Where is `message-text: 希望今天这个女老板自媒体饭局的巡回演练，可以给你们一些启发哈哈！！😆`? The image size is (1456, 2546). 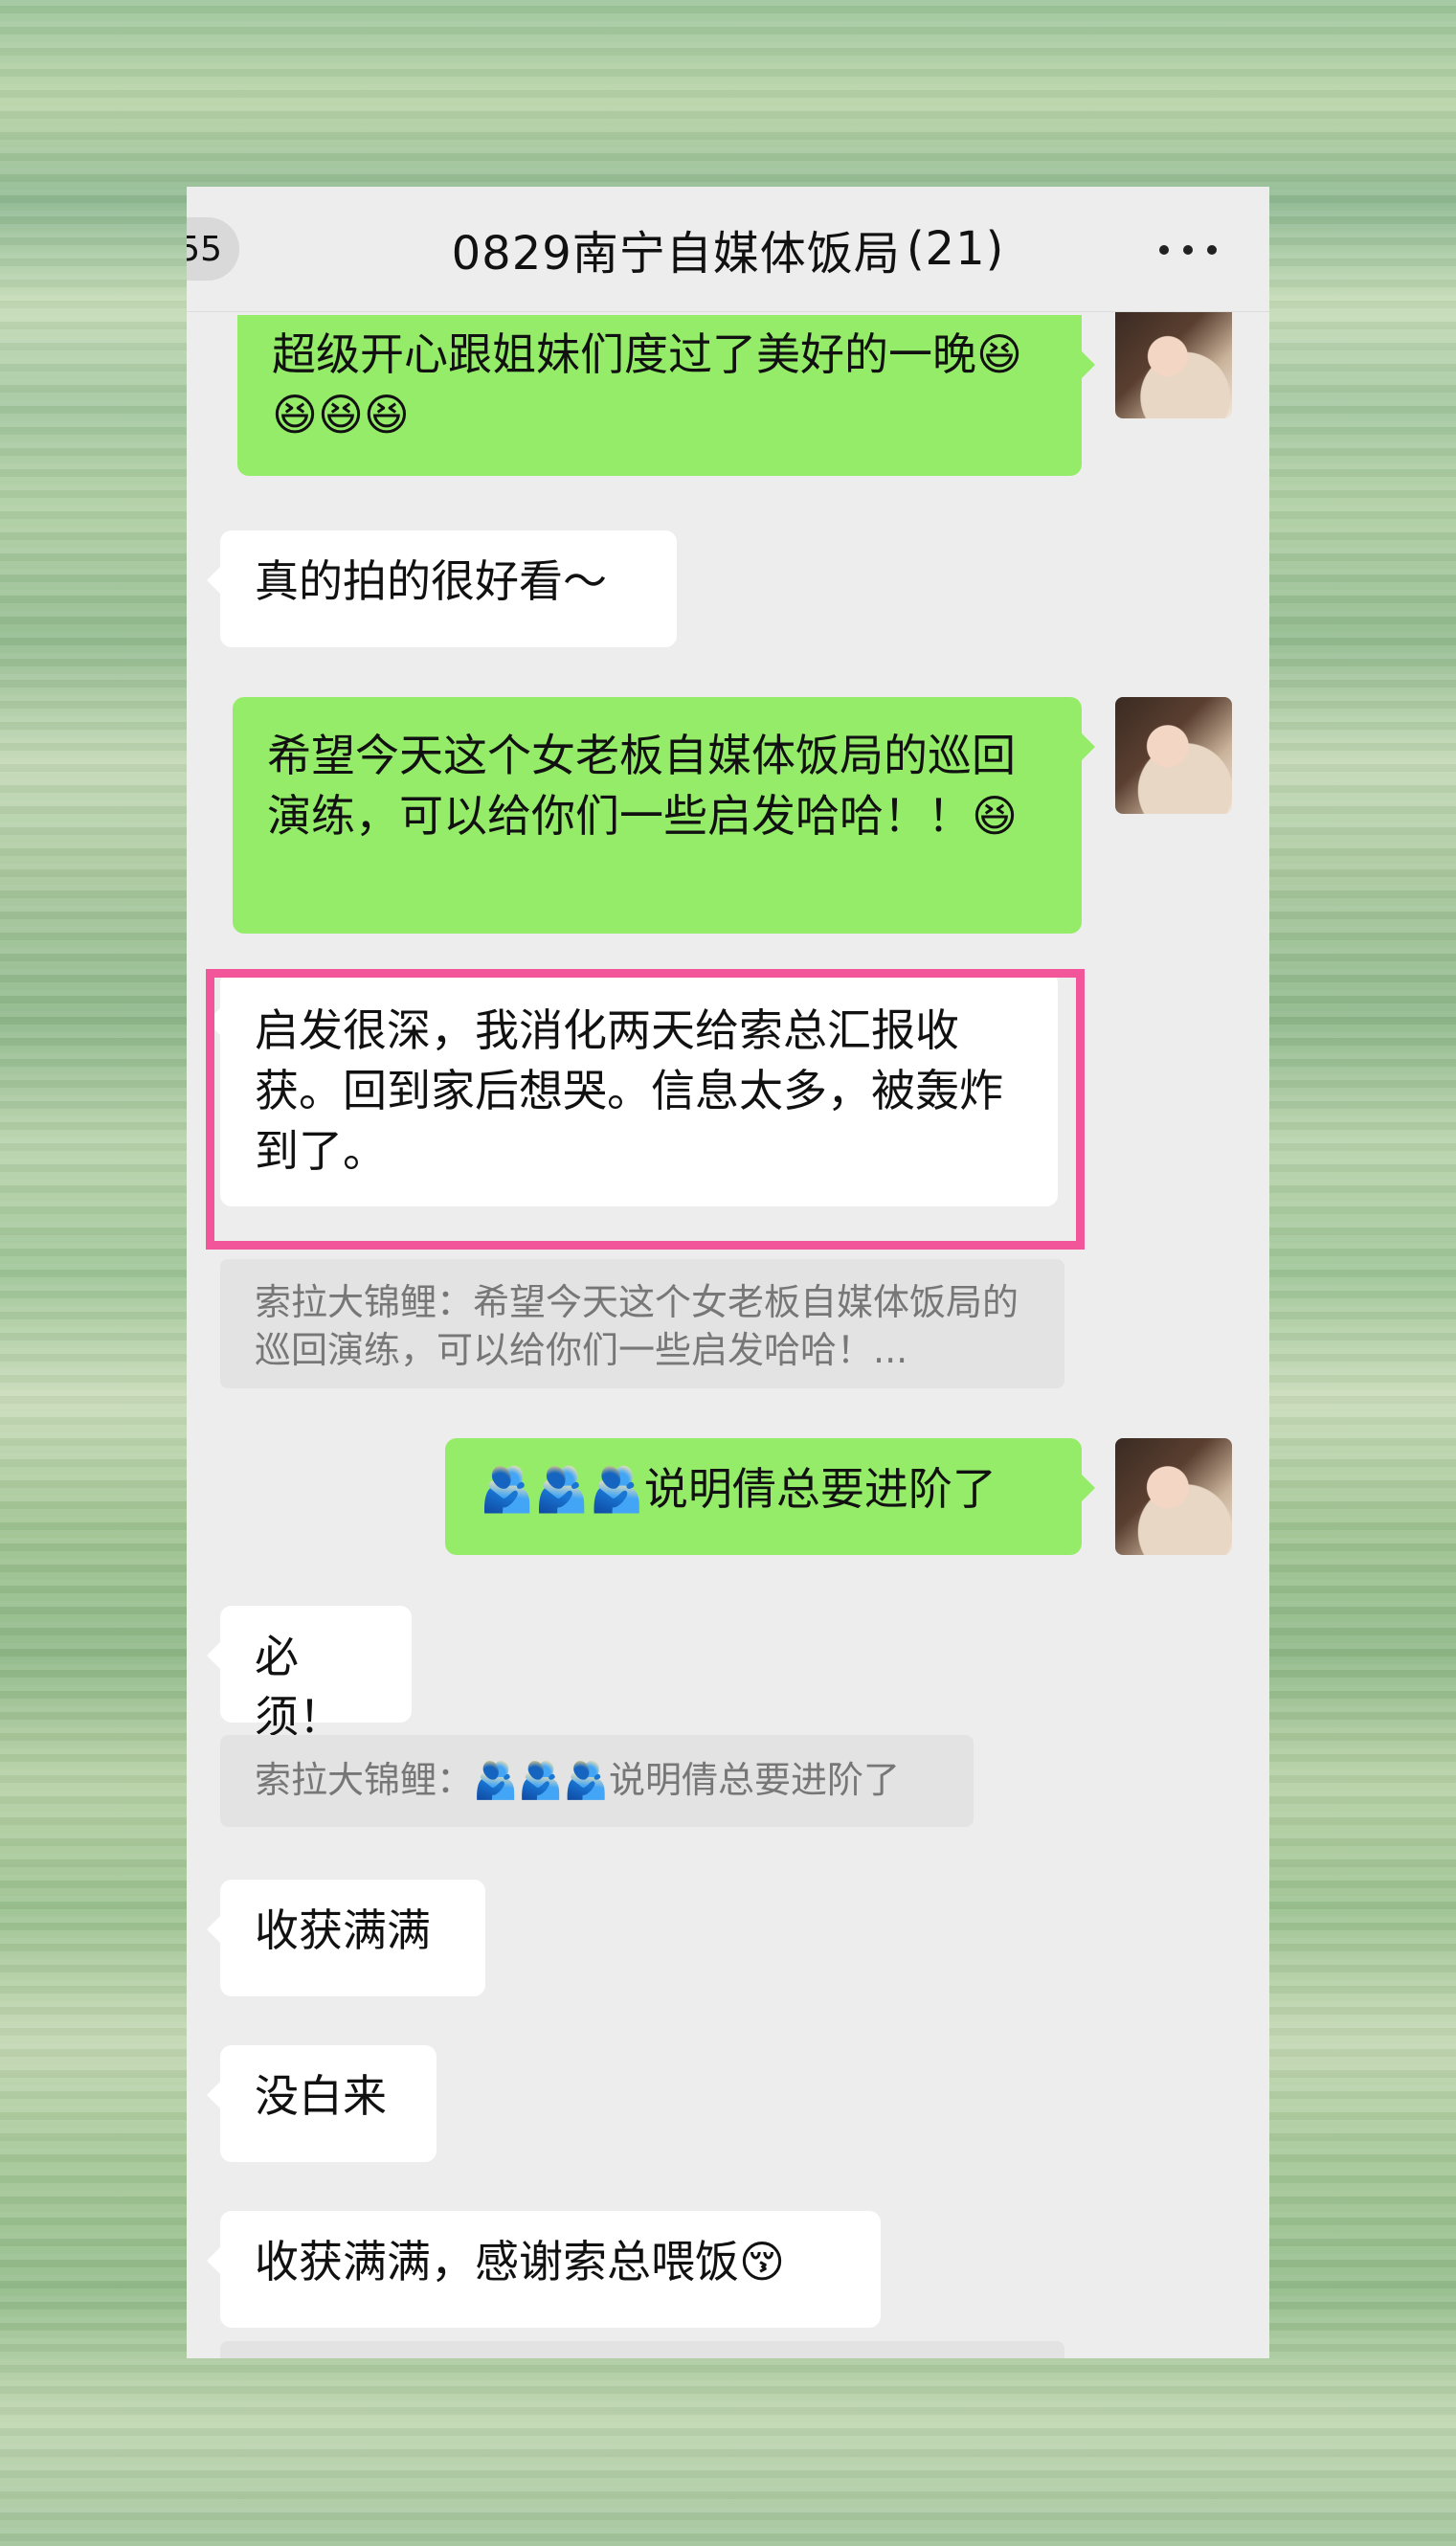
message-text: 希望今天这个女老板自媒体饭局的巡回演练，可以给你们一些启发哈哈！！😆 is located at coordinates (643, 786).